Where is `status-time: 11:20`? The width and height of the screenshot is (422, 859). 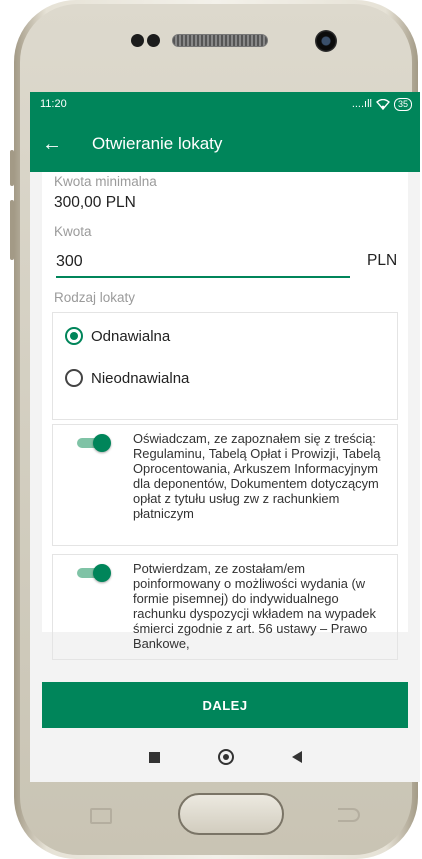 status-time: 11:20 is located at coordinates (53, 104).